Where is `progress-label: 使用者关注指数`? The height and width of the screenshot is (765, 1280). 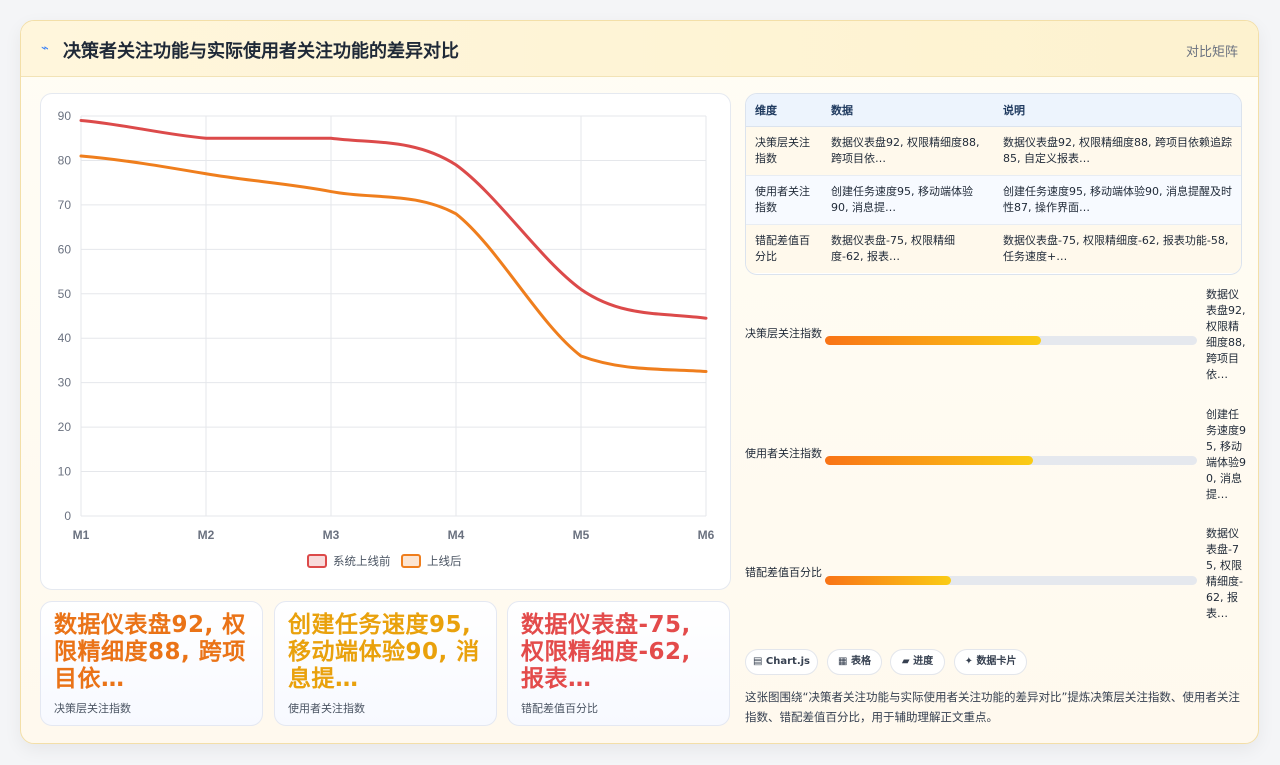 progress-label: 使用者关注指数 is located at coordinates (783, 453).